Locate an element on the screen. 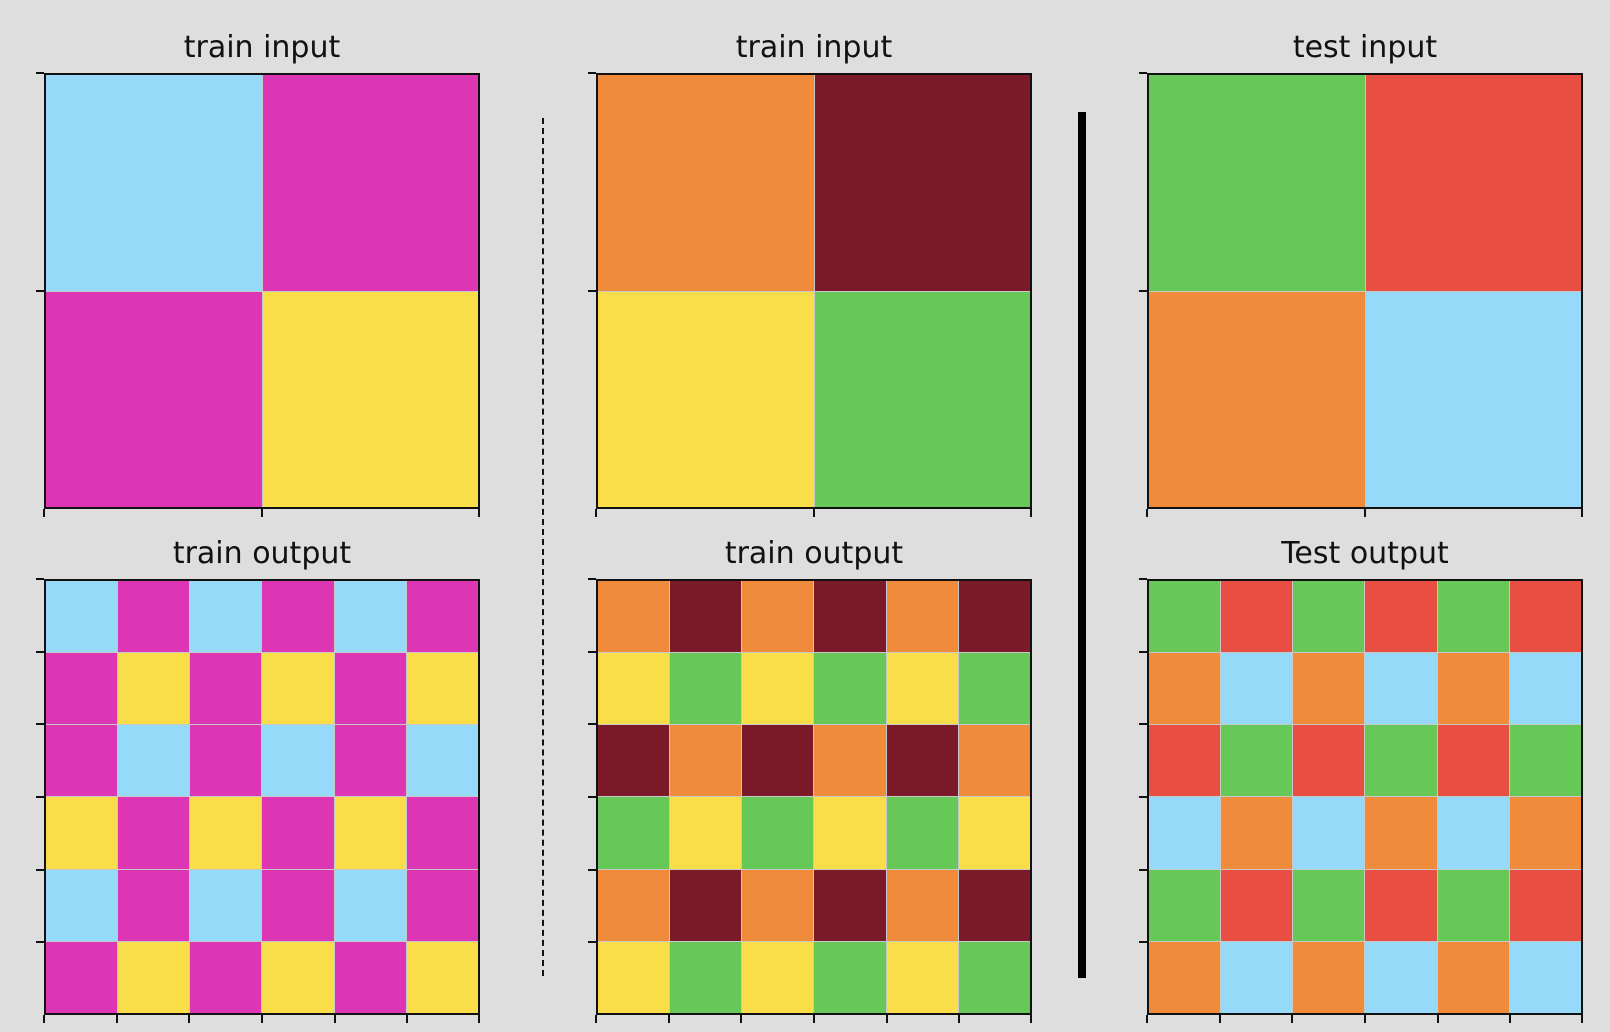 Image resolution: width=1610 pixels, height=1032 pixels. train-input-2-grid is located at coordinates (814, 291).